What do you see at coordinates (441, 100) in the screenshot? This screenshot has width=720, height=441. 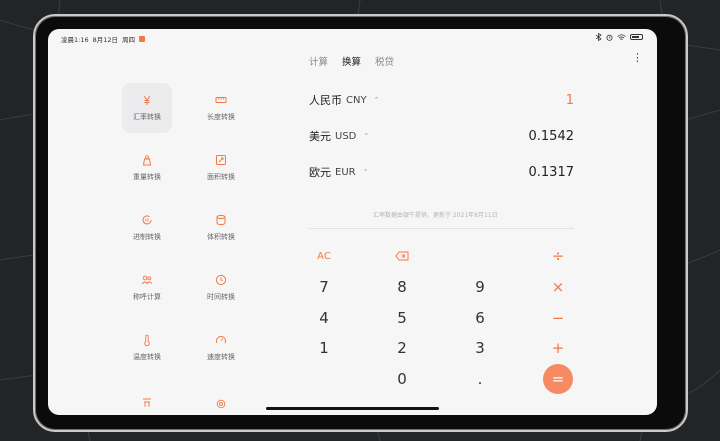 I see `currency-row-cny: 人民币 CNY ⌃ 1` at bounding box center [441, 100].